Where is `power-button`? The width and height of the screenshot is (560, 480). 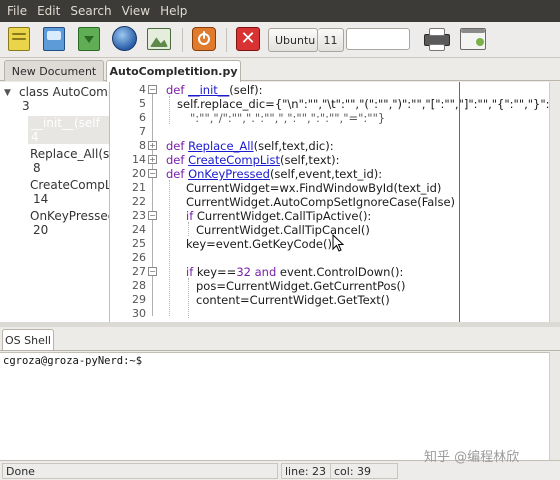
power-button is located at coordinates (204, 39).